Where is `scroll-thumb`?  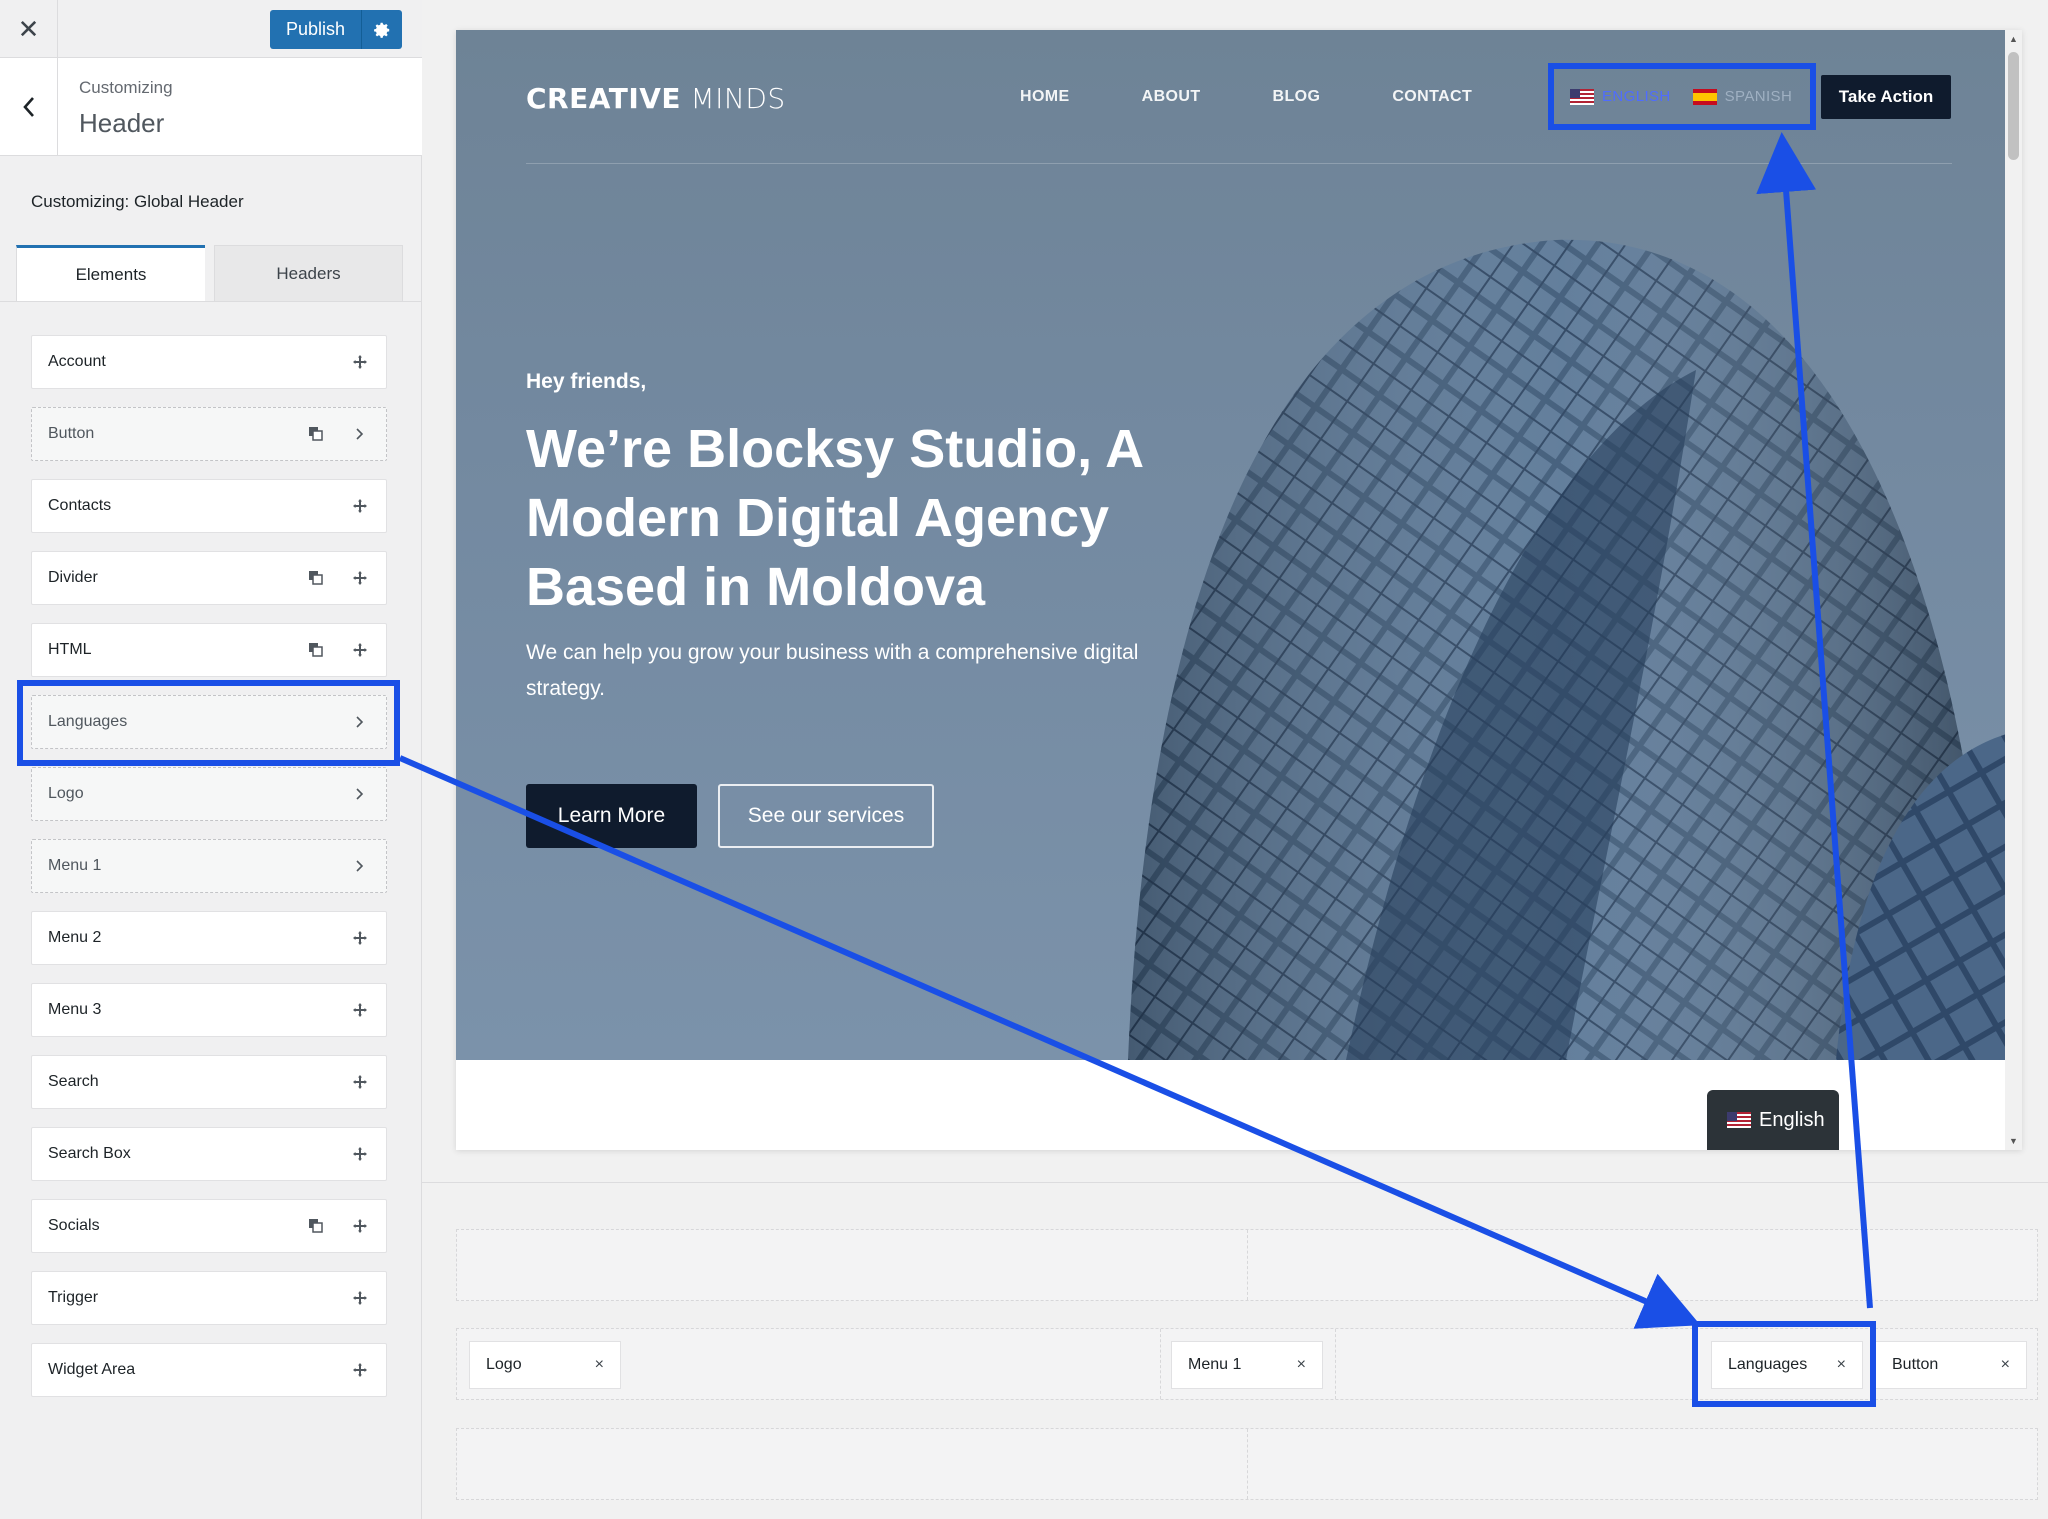
scroll-thumb is located at coordinates (2013, 106).